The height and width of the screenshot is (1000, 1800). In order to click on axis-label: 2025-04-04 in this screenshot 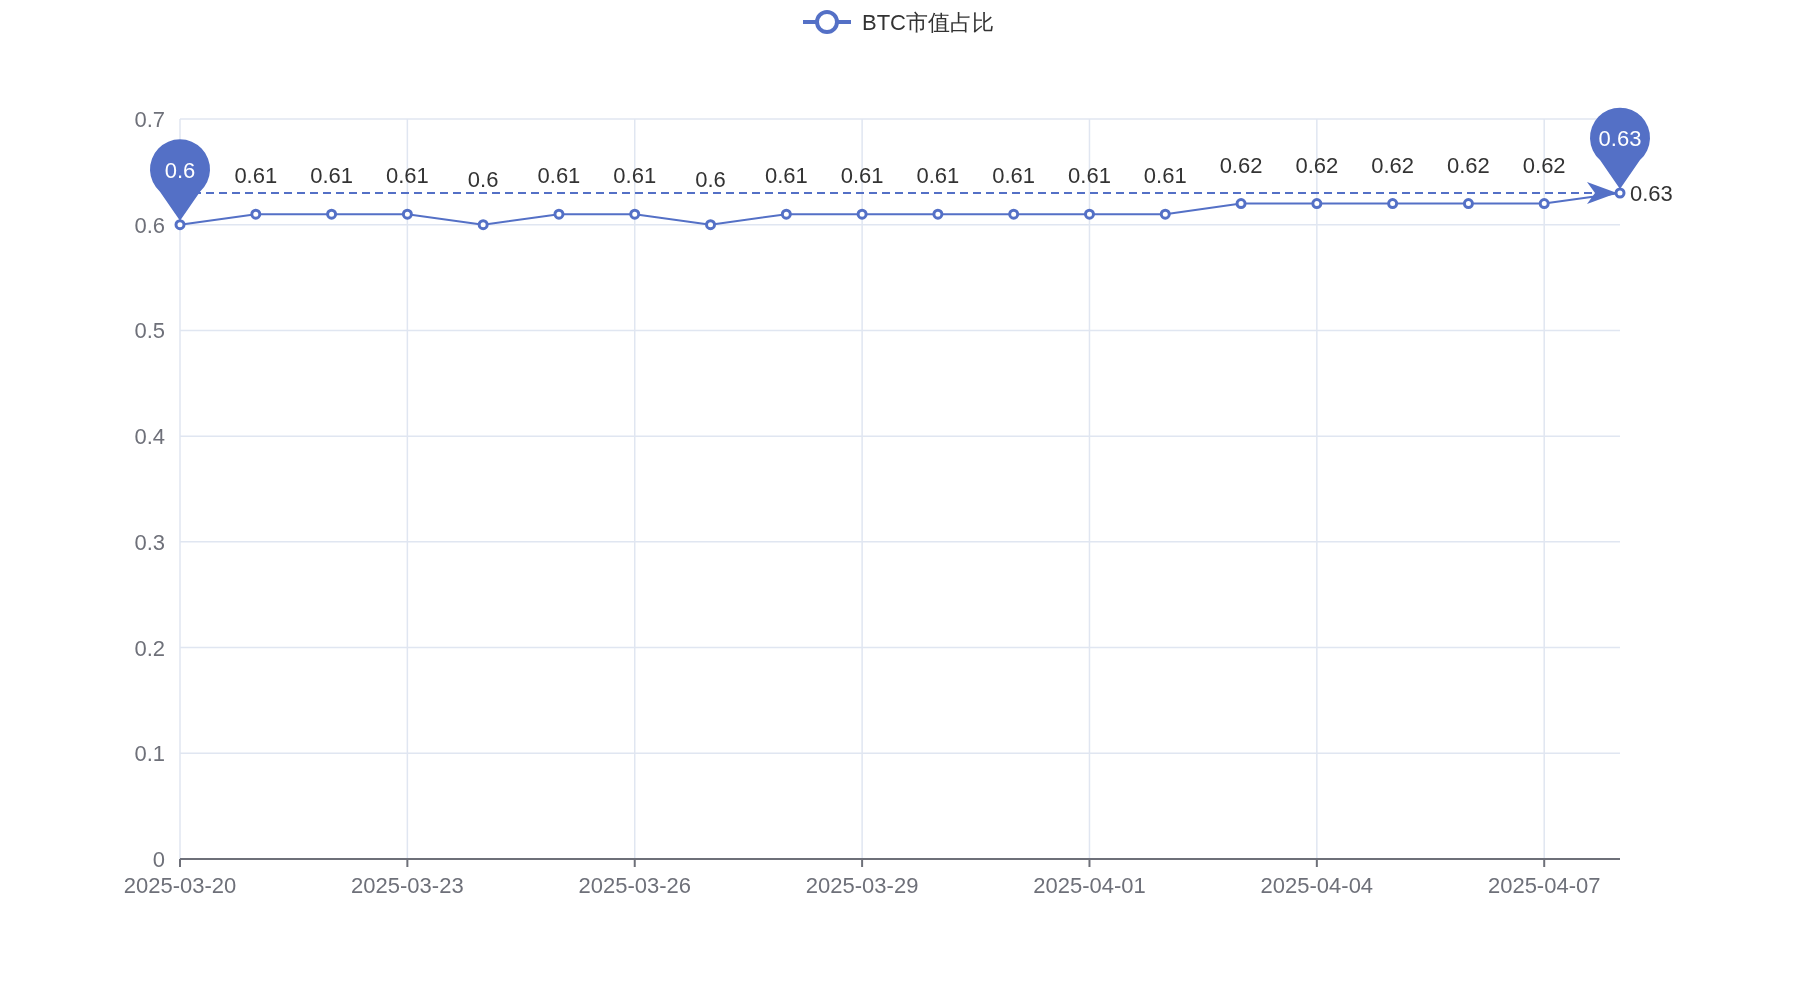, I will do `click(1317, 885)`.